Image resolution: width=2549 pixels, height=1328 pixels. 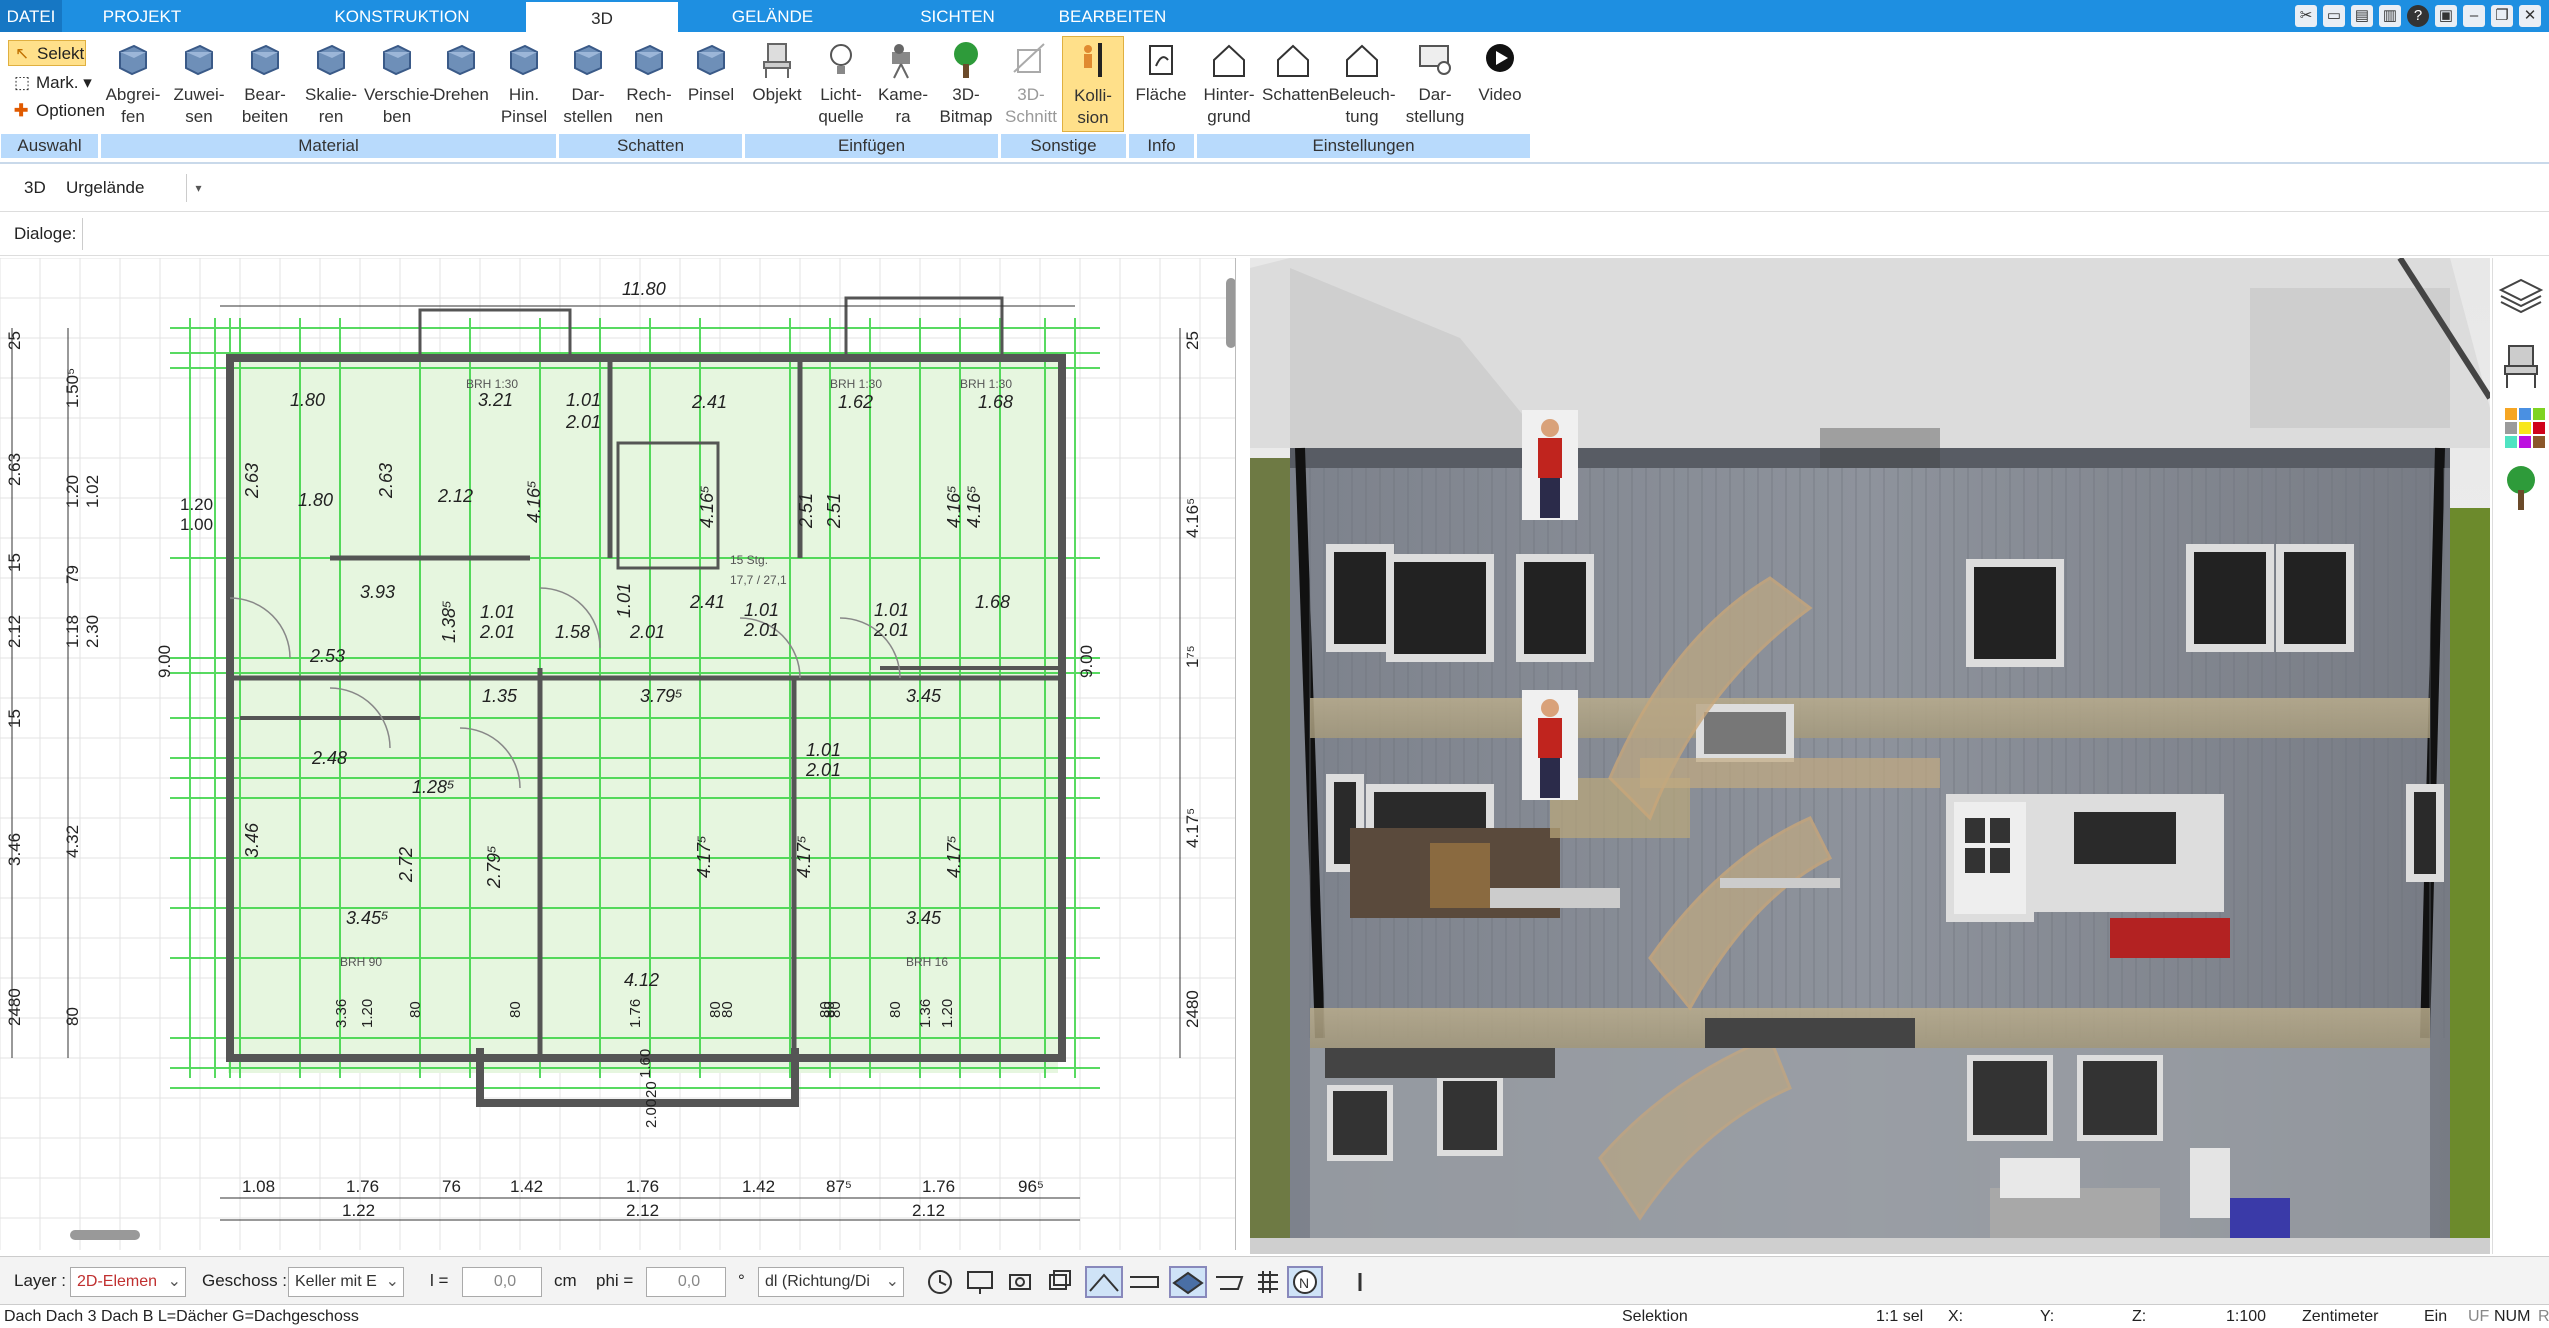 I want to click on button-label-line1: Abgrei-, so click(x=133, y=94).